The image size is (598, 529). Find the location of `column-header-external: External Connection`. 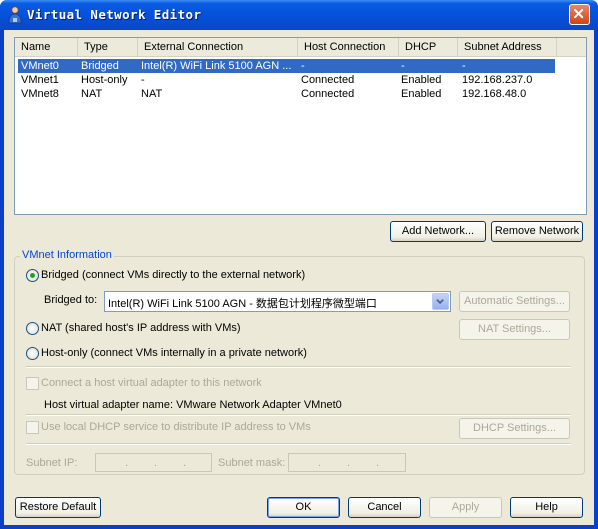

column-header-external: External Connection is located at coordinates (218, 47).